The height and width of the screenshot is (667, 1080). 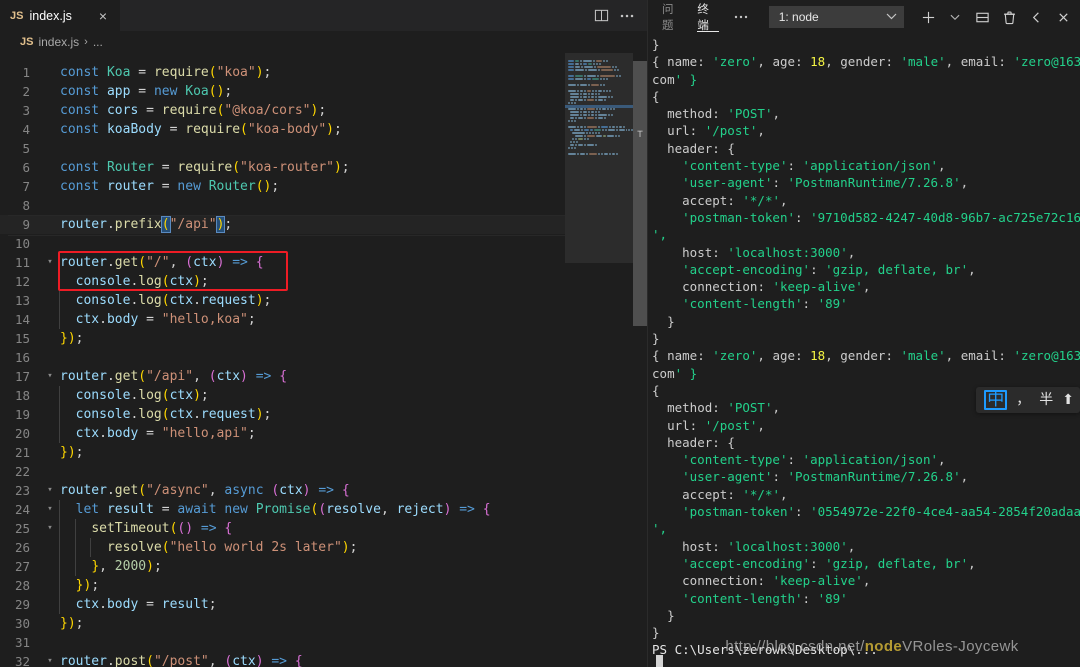 What do you see at coordinates (323, 72) in the screenshot?
I see `code-line: 1 const Koa = require("koa");` at bounding box center [323, 72].